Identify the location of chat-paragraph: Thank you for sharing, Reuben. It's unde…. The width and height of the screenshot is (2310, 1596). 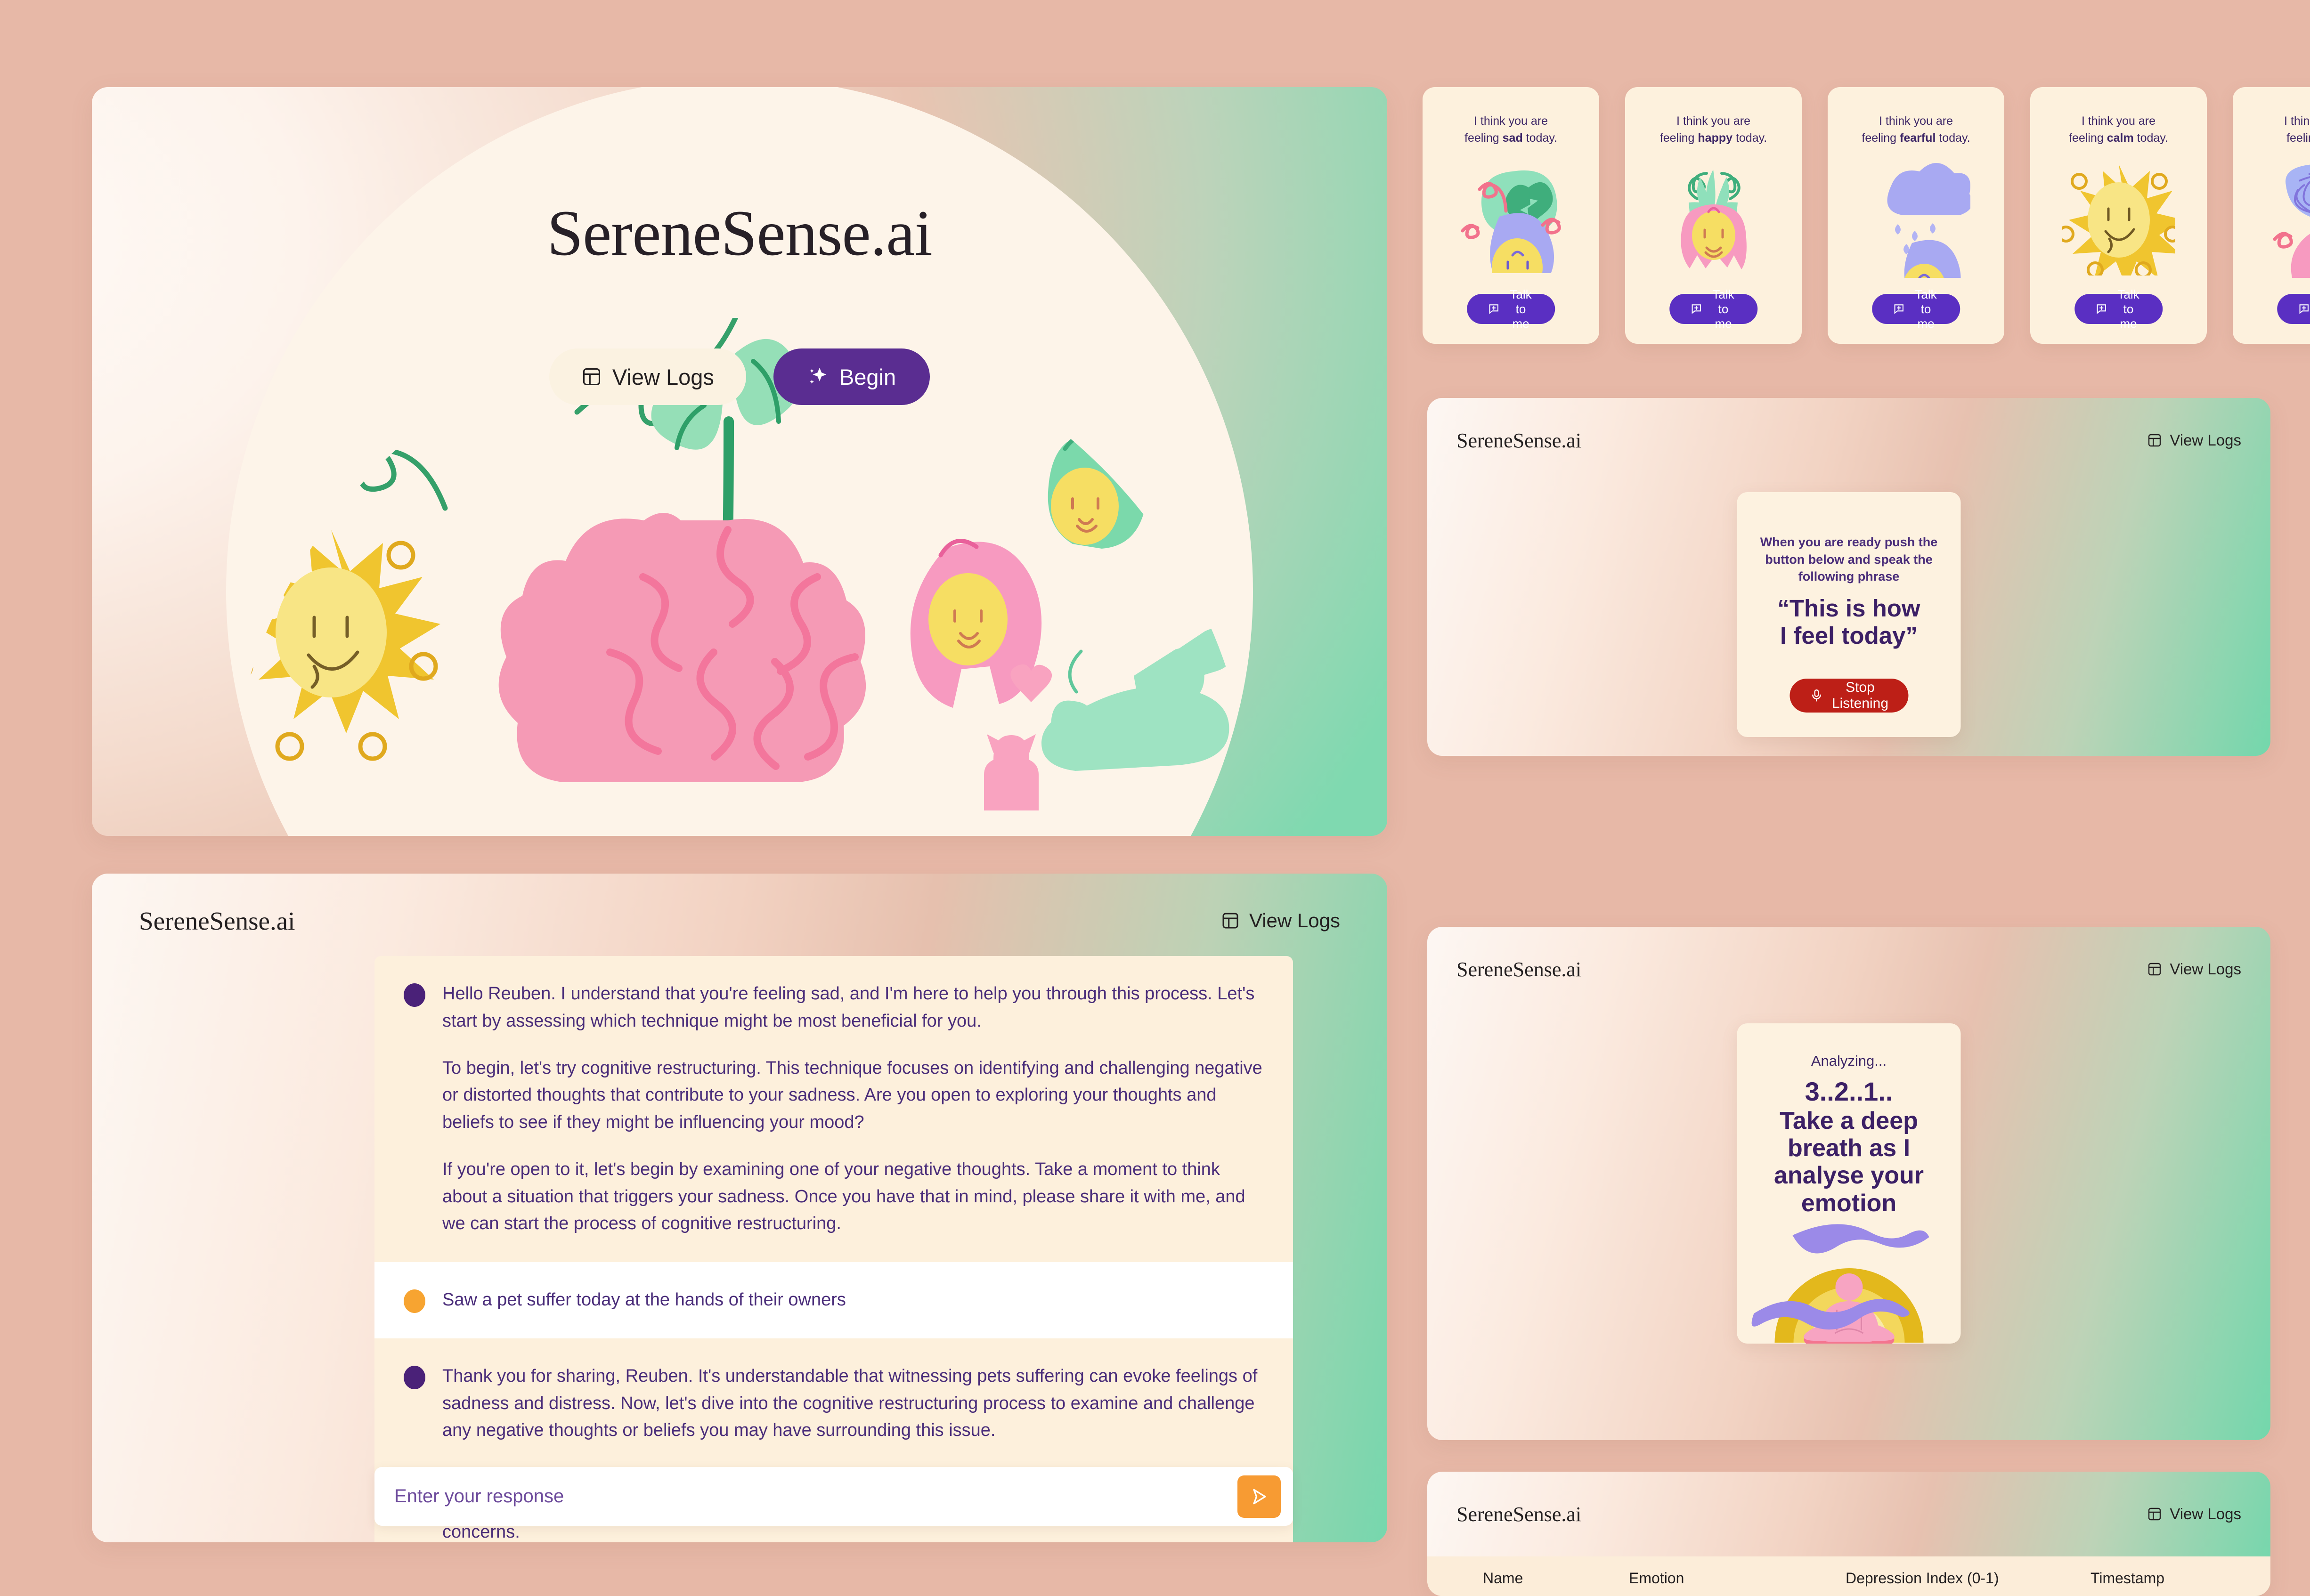
(850, 1403).